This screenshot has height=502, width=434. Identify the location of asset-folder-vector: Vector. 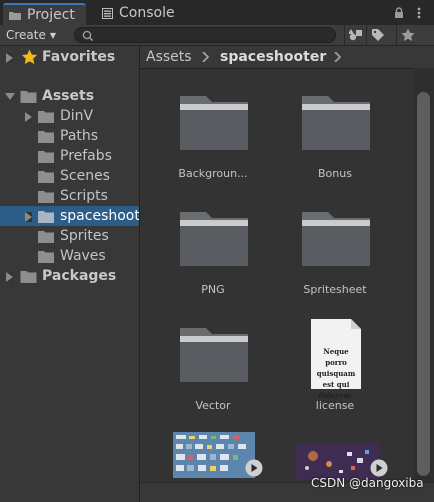
(213, 370).